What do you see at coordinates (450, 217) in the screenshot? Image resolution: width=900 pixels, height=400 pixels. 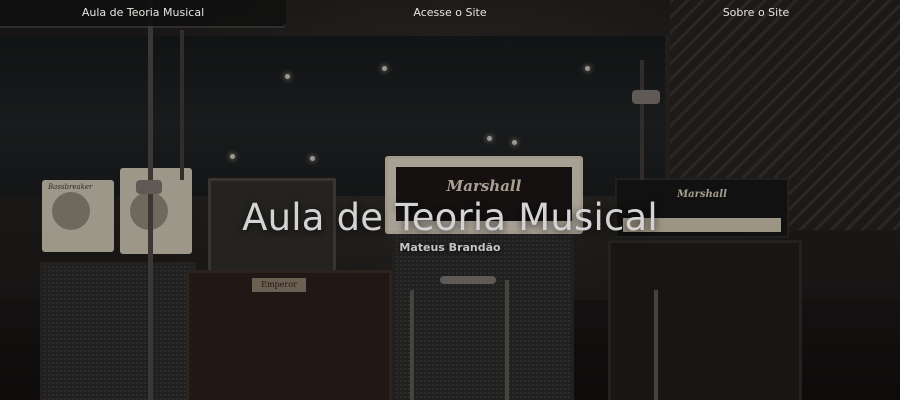 I see `hero-title: Aula de Teoria Musical` at bounding box center [450, 217].